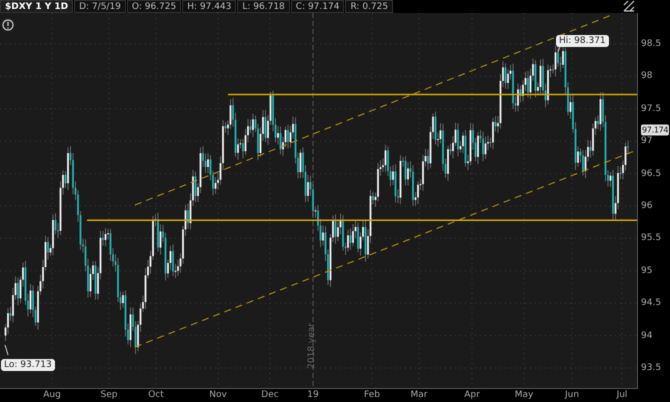 The height and width of the screenshot is (402, 670). I want to click on axis-tick-label: 96, so click(646, 206).